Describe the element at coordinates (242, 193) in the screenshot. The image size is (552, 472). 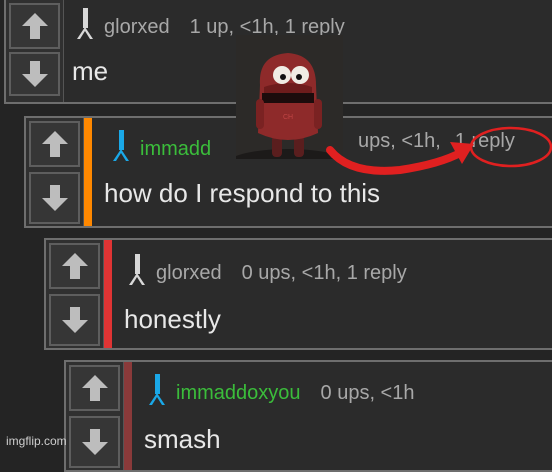
I see `comment-text: how do I respond to this` at that location.